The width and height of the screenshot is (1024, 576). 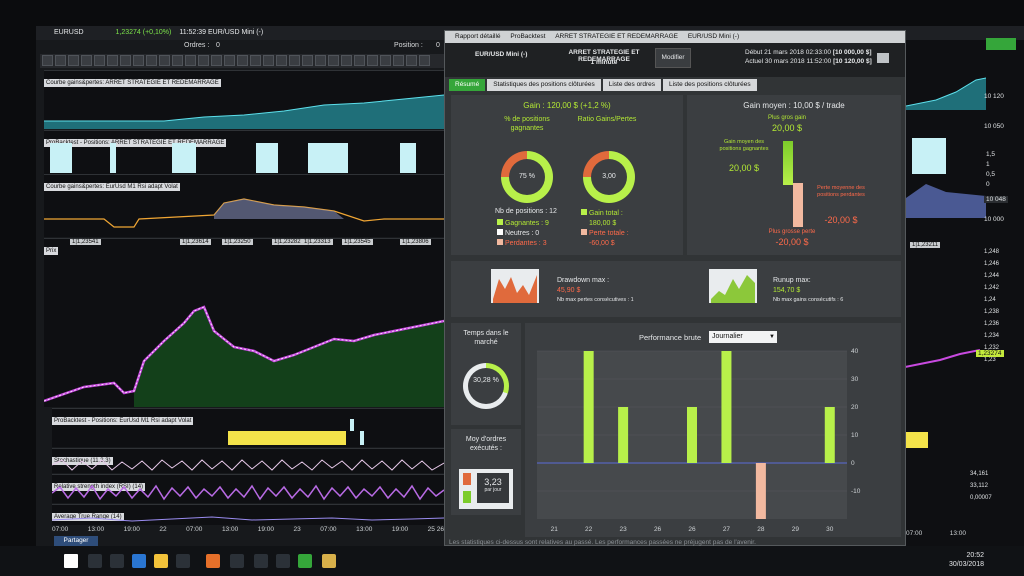 I want to click on period-select: Journalier ▼, so click(x=743, y=337).